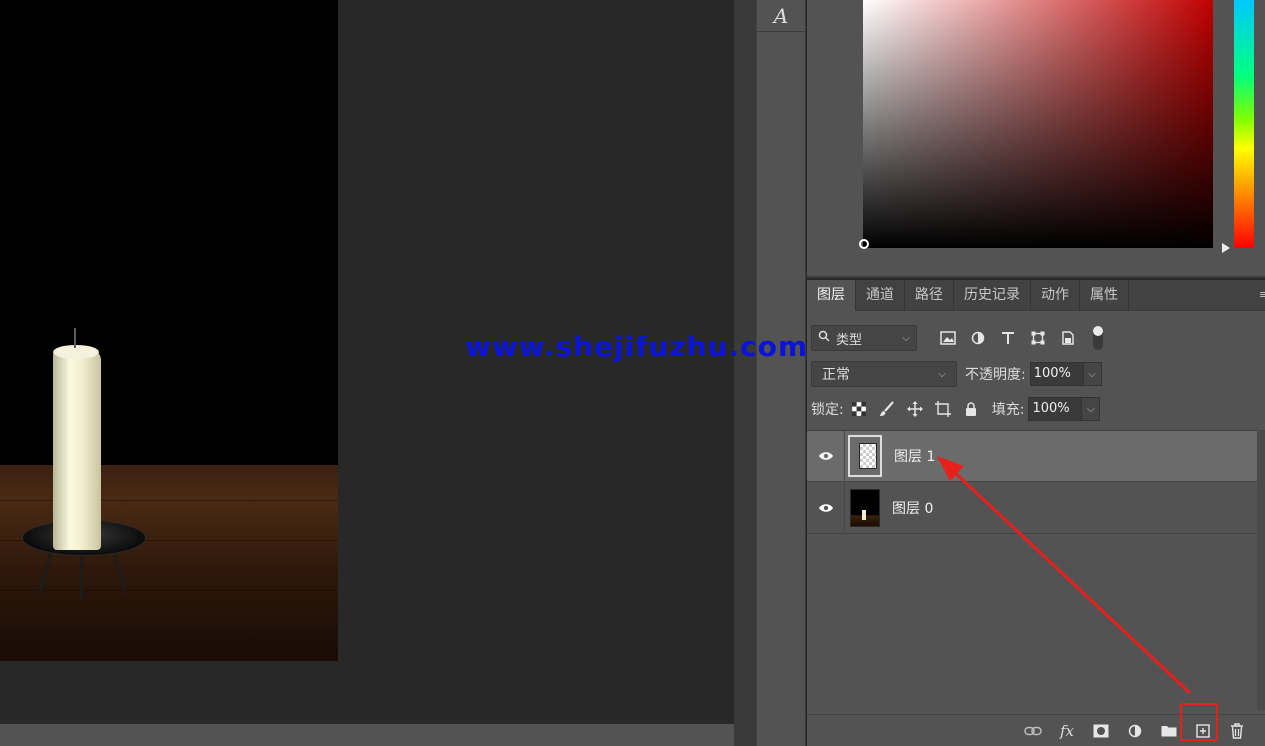  Describe the element at coordinates (1036, 124) in the screenshot. I see `color-picker-field` at that location.